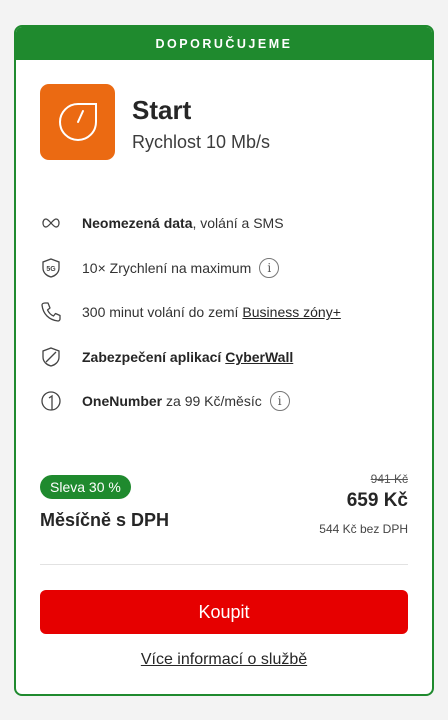  I want to click on recommended-banner: DOPORUČUJEME, so click(224, 43).